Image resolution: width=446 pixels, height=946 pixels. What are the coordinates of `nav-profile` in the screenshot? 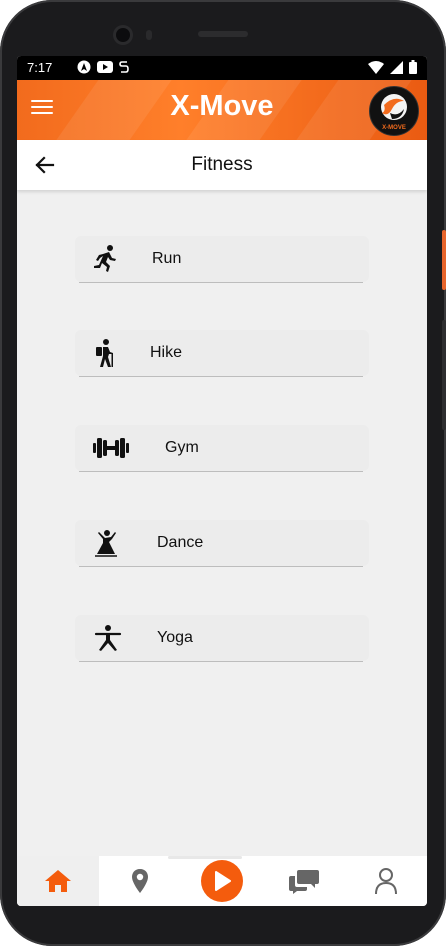 It's located at (386, 881).